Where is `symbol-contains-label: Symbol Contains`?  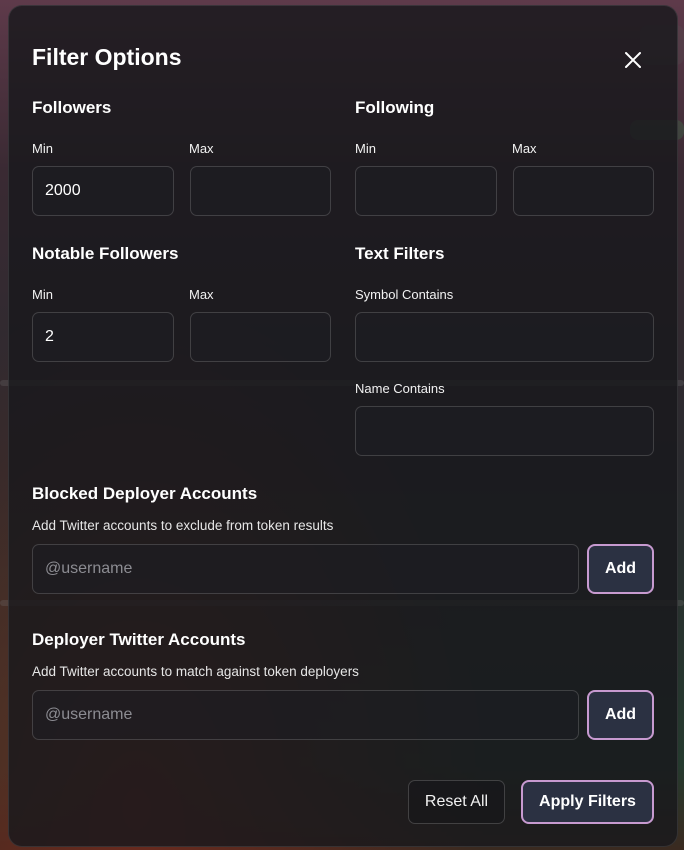
symbol-contains-label: Symbol Contains is located at coordinates (404, 294).